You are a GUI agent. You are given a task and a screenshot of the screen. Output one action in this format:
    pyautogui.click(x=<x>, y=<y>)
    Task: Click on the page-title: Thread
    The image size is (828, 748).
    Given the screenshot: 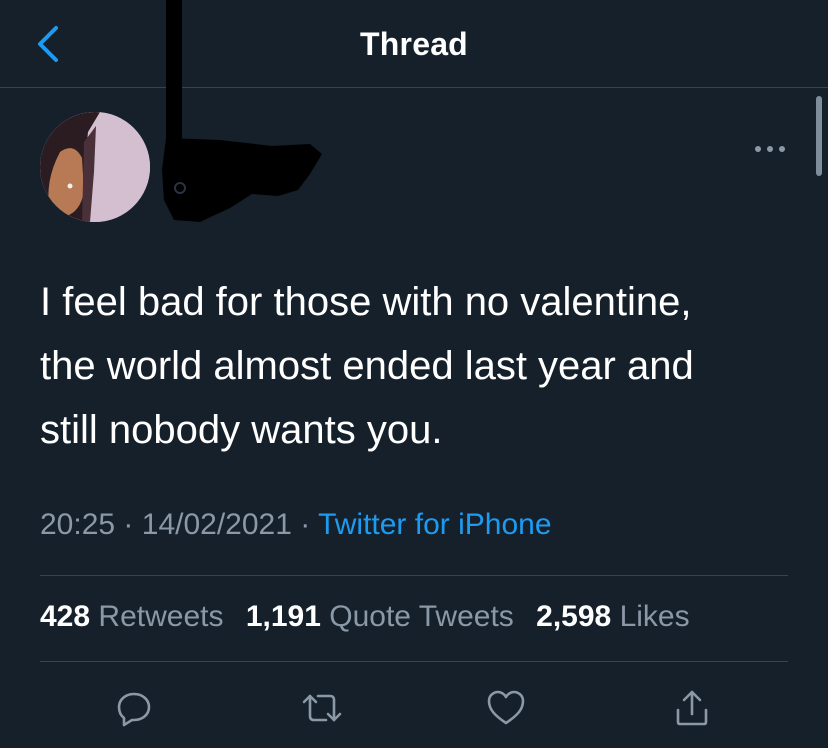 What is the action you would take?
    pyautogui.click(x=414, y=44)
    